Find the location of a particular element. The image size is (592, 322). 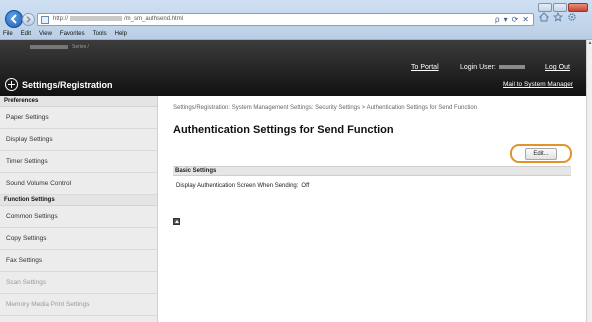

close-window-button is located at coordinates (578, 7).